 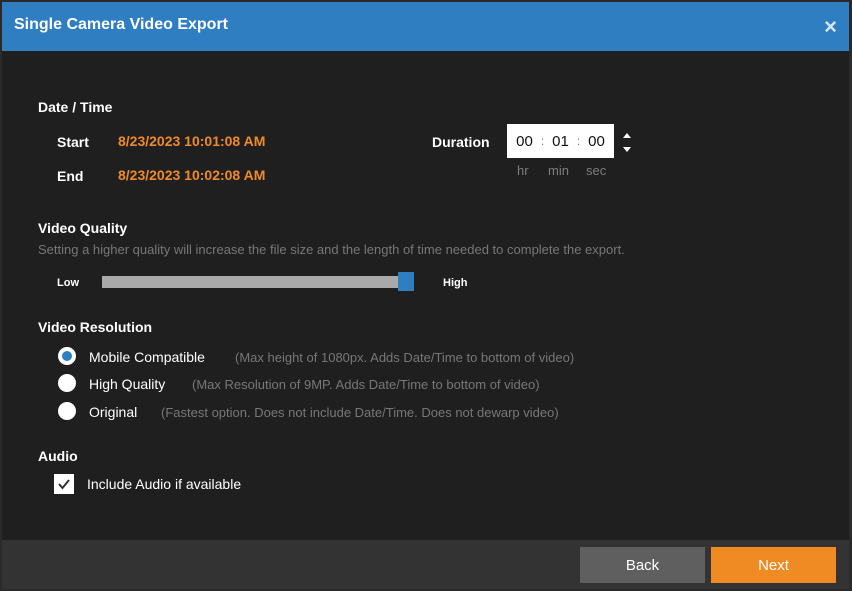 I want to click on duration-input: 00 : 01 : 00, so click(x=560, y=141).